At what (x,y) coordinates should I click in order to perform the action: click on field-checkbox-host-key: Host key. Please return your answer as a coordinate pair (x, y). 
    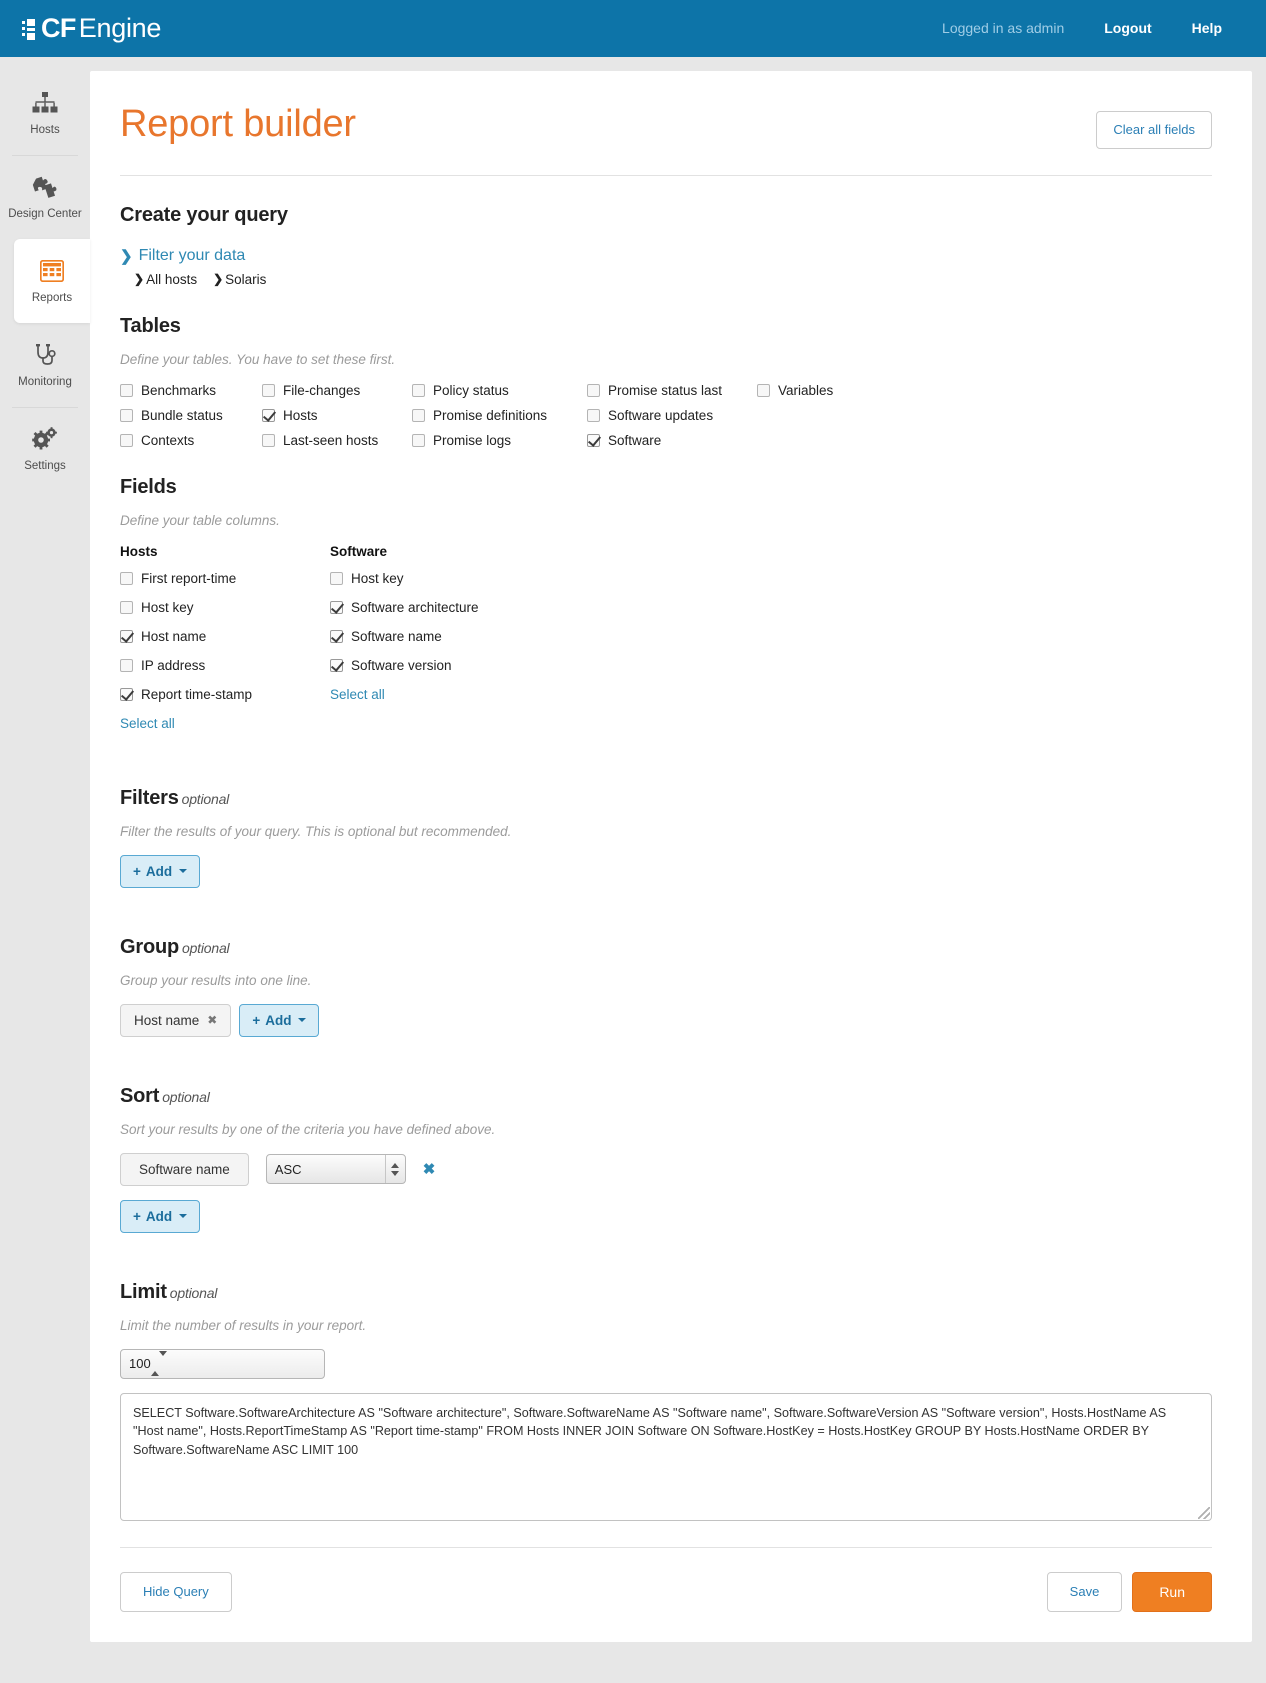
    Looking at the image, I should click on (225, 607).